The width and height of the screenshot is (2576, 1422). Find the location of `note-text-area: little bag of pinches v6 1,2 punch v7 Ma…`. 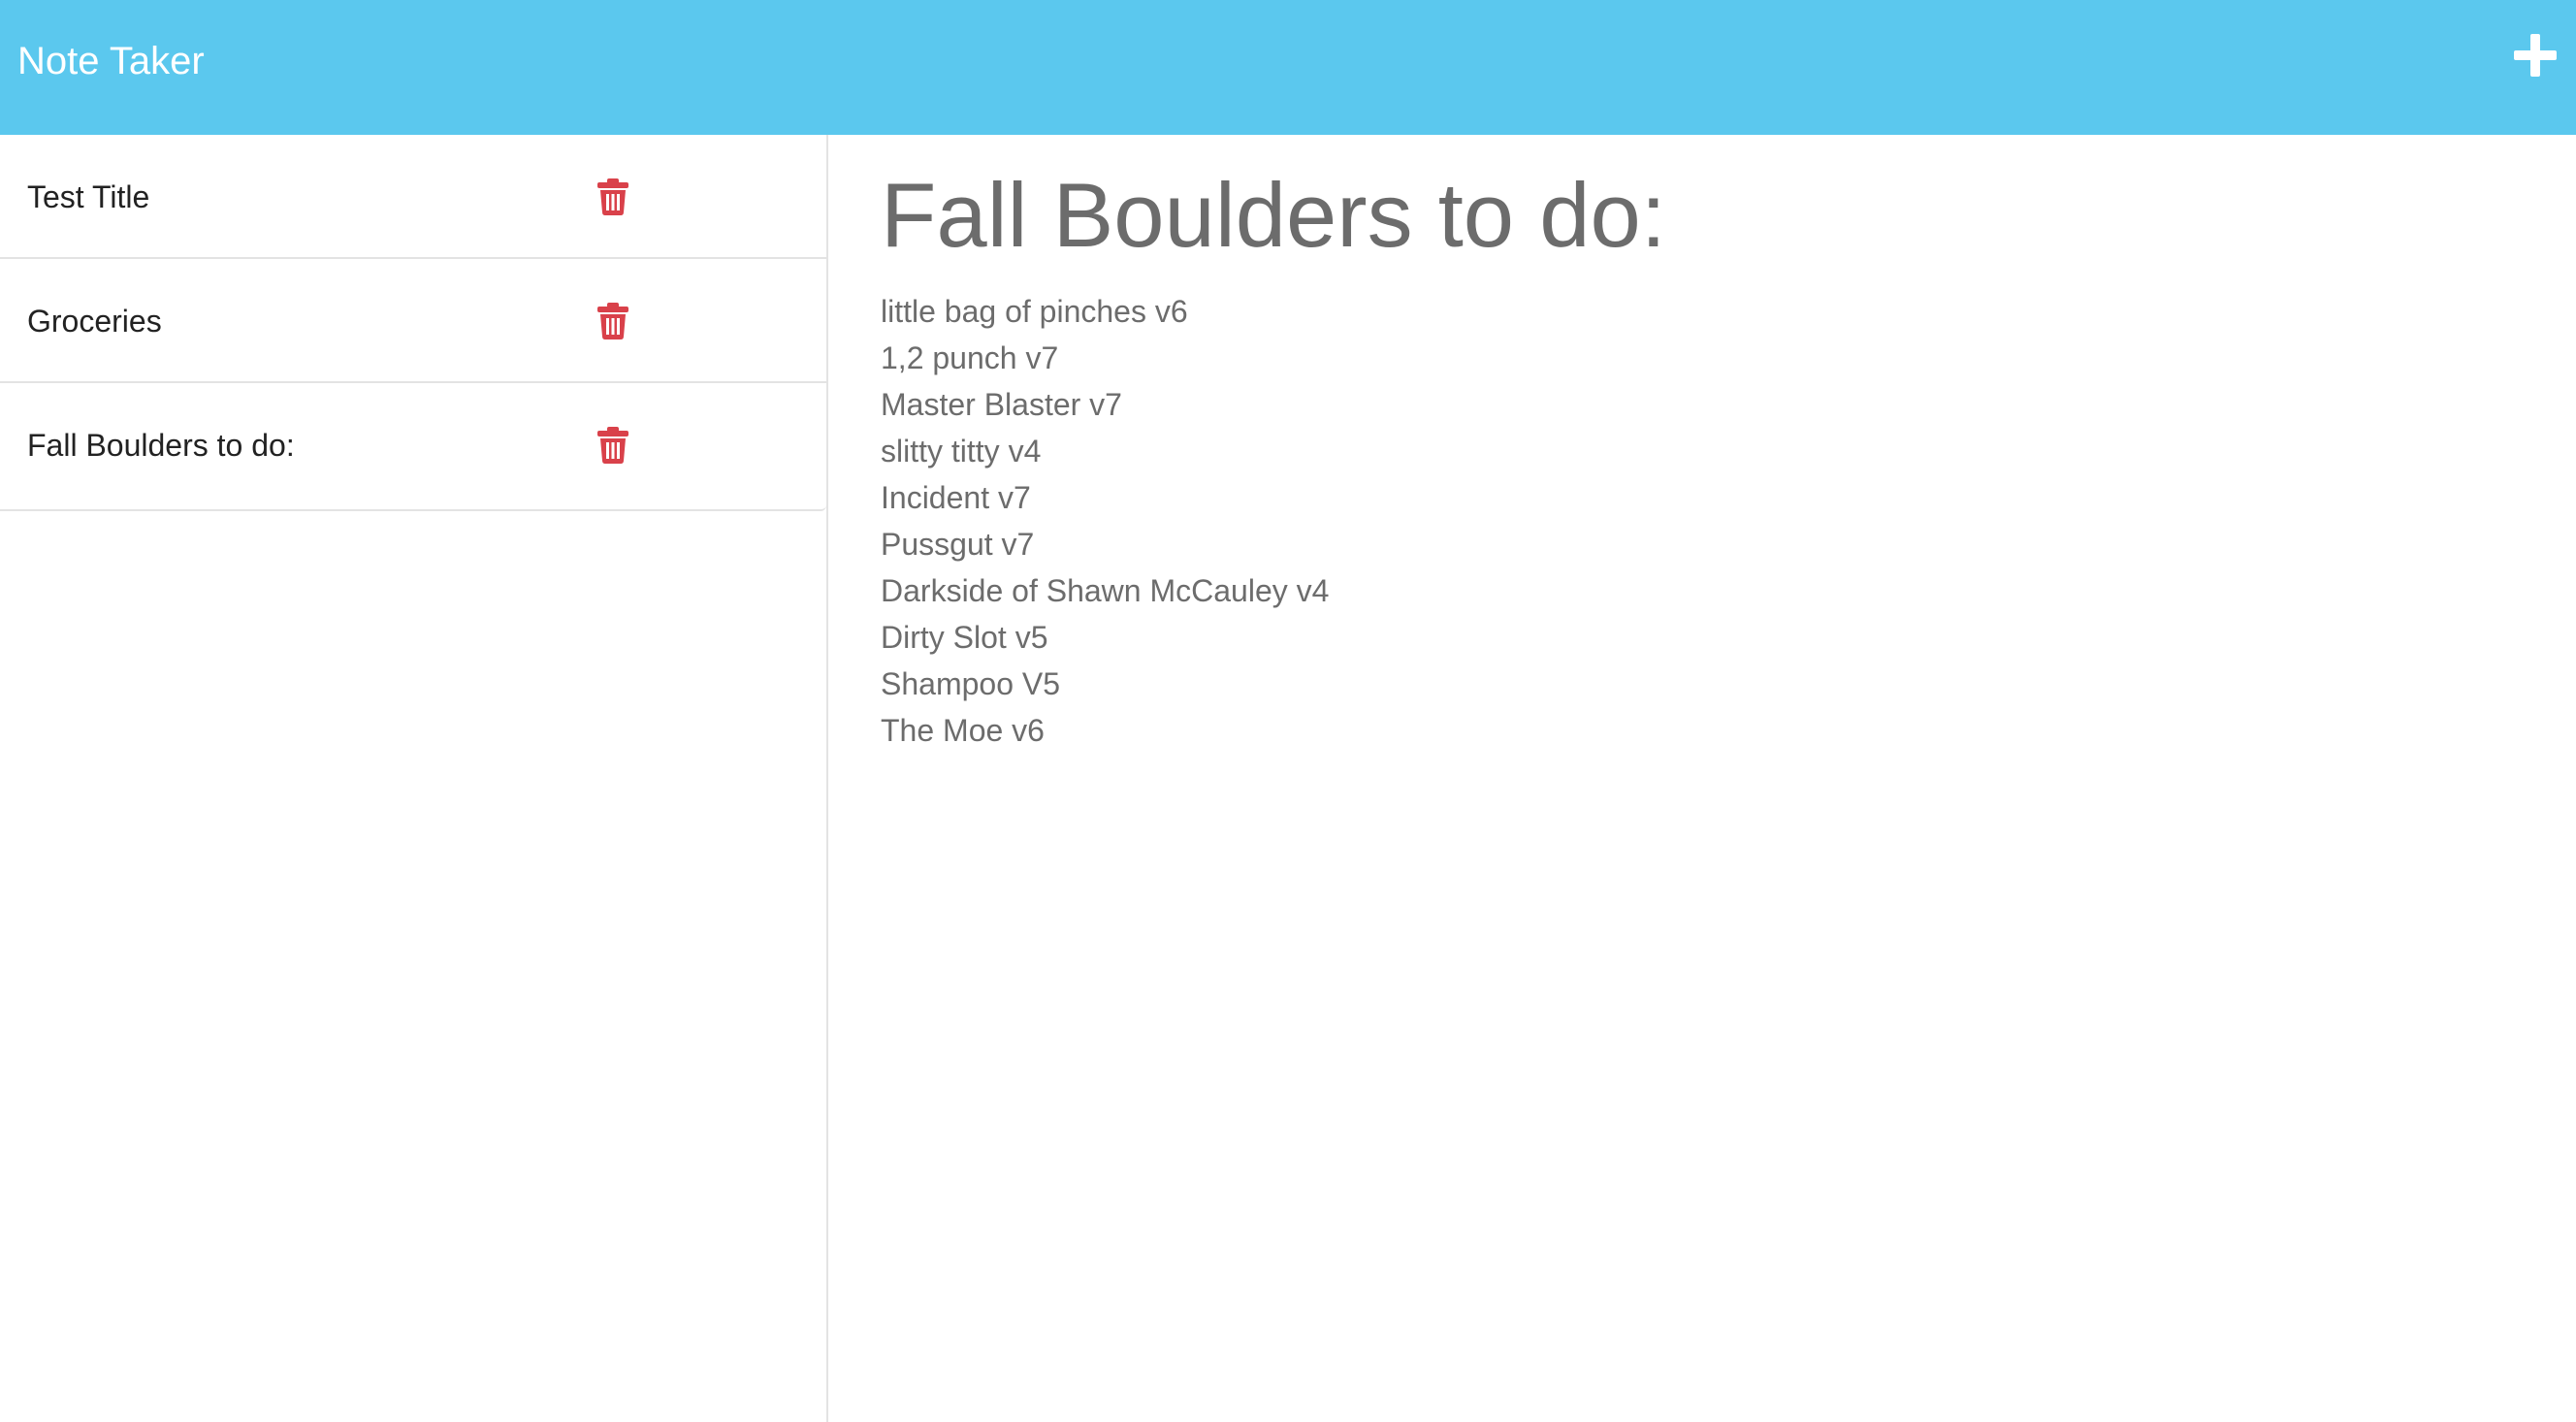

note-text-area: little bag of pinches v6 1,2 punch v7 Ma… is located at coordinates (1105, 521).